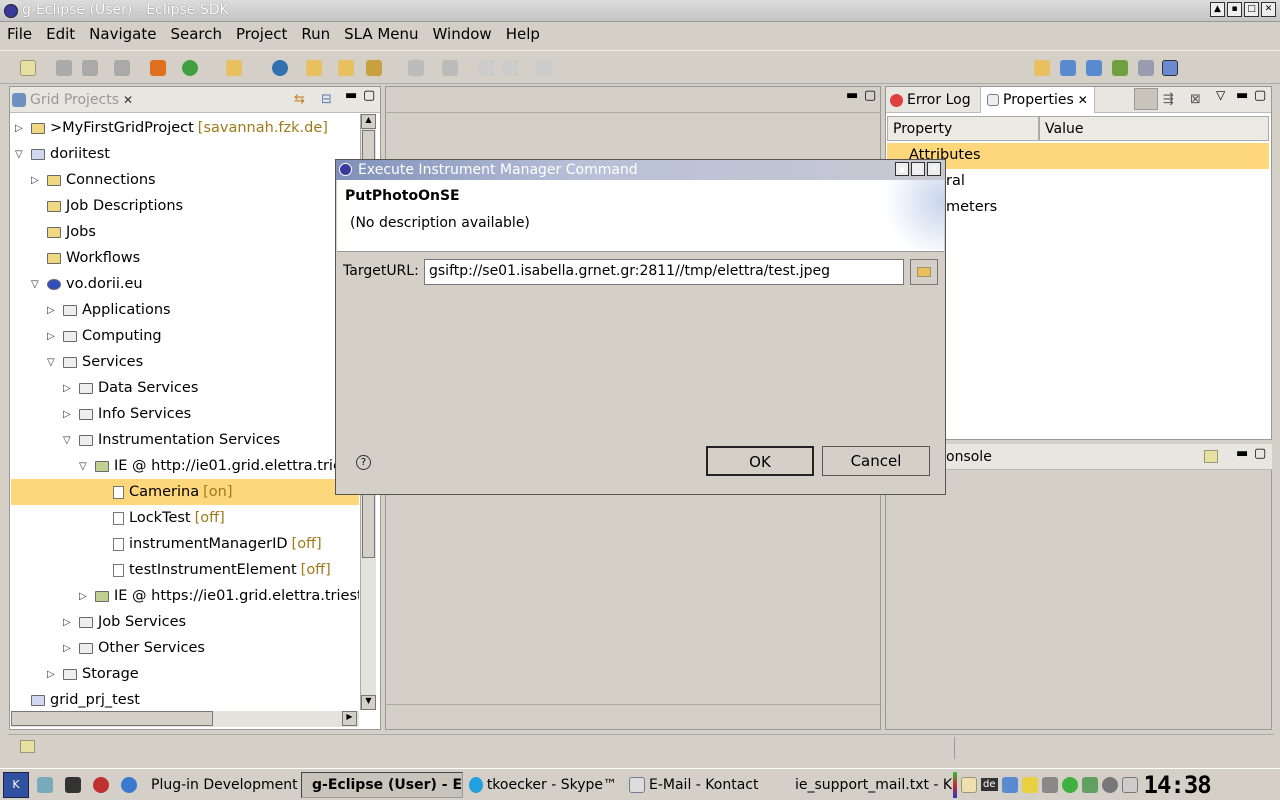 This screenshot has width=1280, height=800. I want to click on task-plugin-dev: Plug-in Development -, so click(221, 785).